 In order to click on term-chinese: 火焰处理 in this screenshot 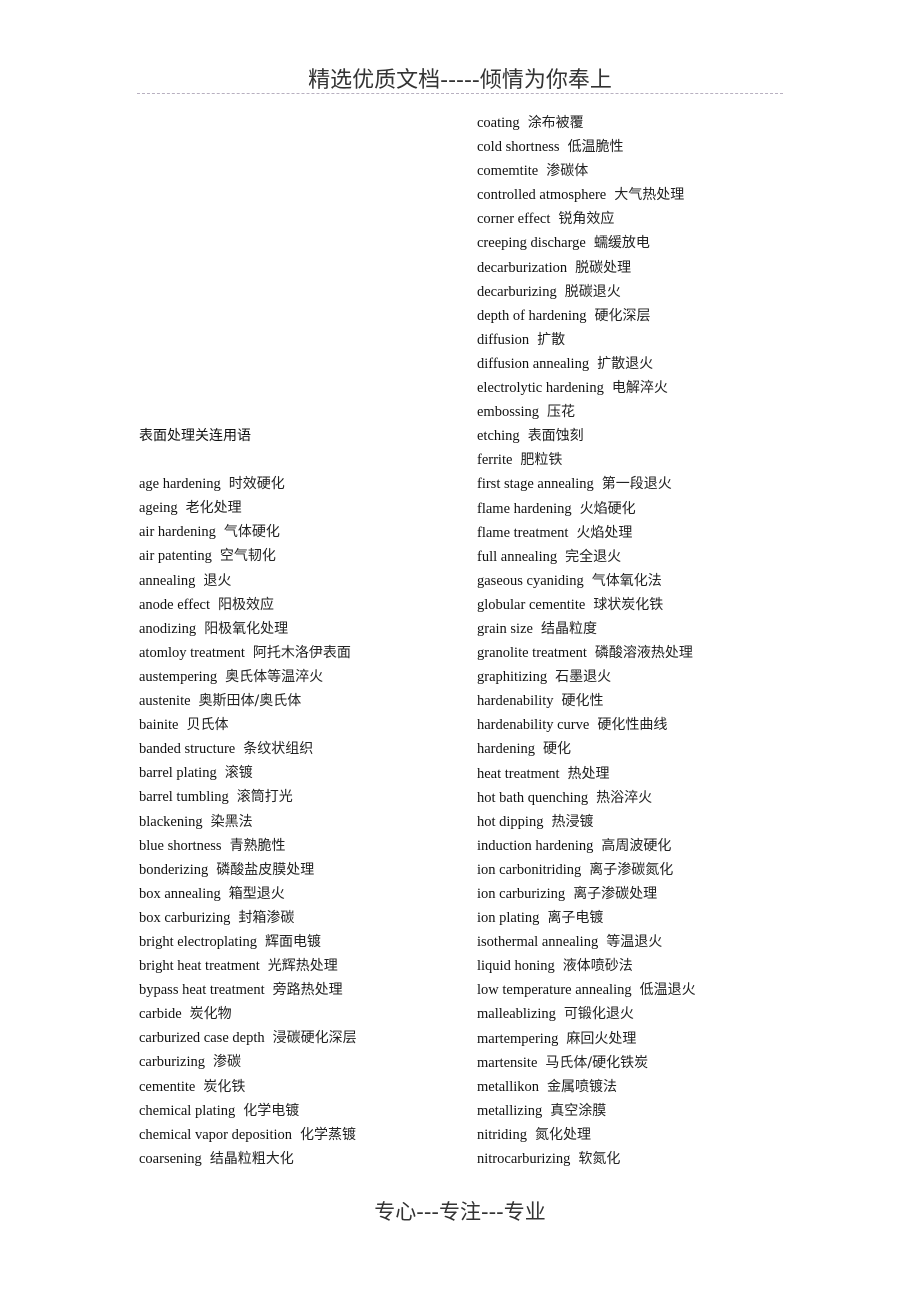, I will do `click(604, 532)`.